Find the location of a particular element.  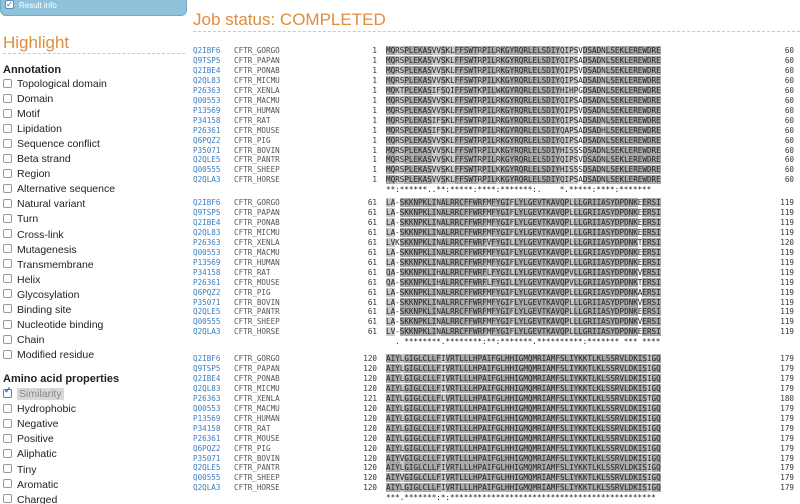

option-similarity: Similarity is located at coordinates (33, 394).